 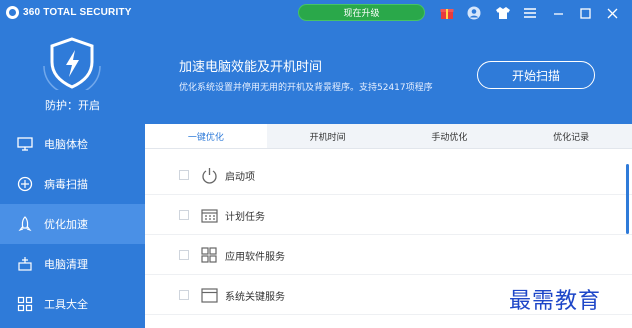 What do you see at coordinates (558, 13) in the screenshot?
I see `minimize-icon` at bounding box center [558, 13].